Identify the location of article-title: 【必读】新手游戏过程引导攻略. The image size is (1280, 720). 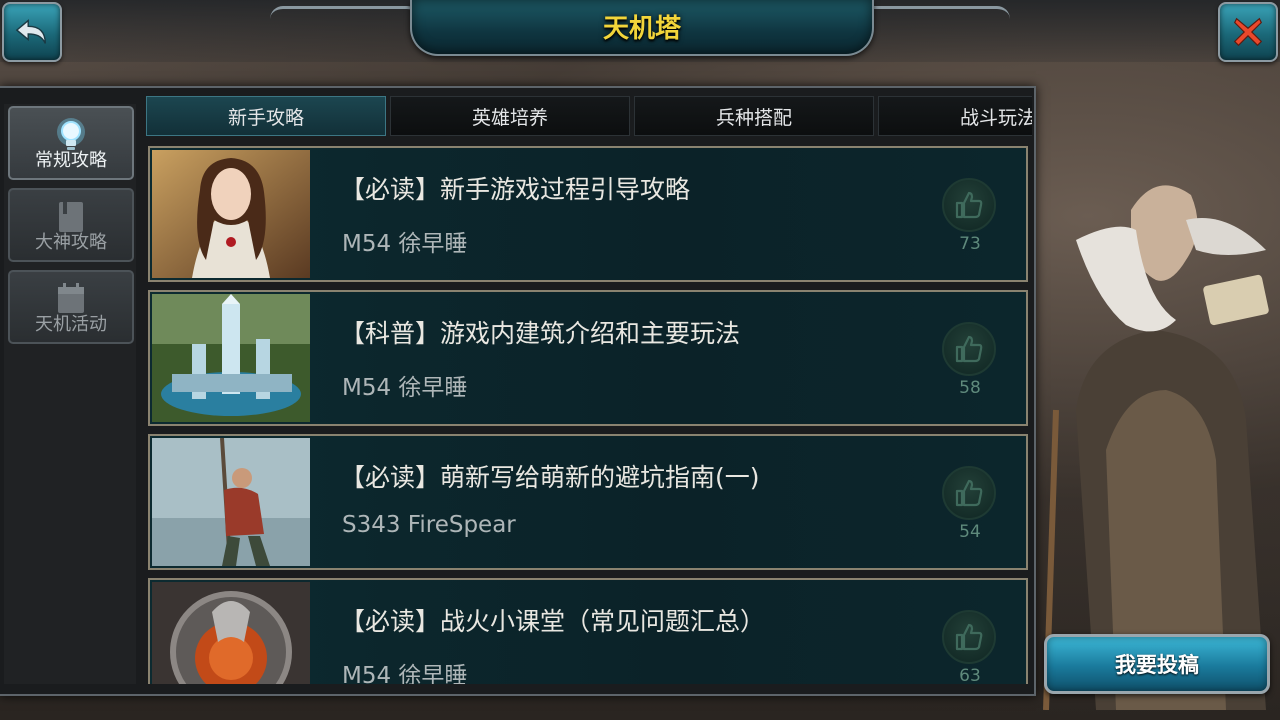
(515, 189).